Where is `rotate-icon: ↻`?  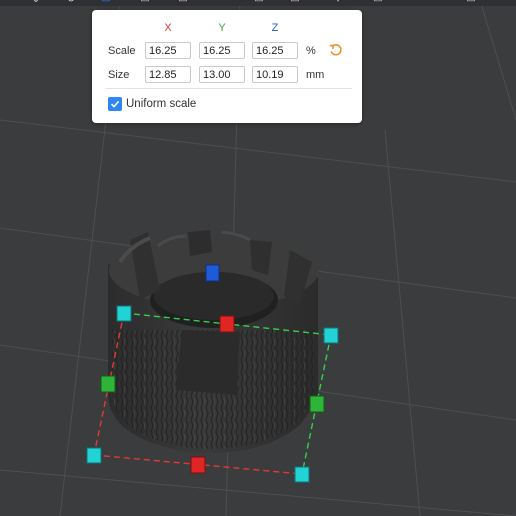
rotate-icon: ↻ is located at coordinates (71, 3).